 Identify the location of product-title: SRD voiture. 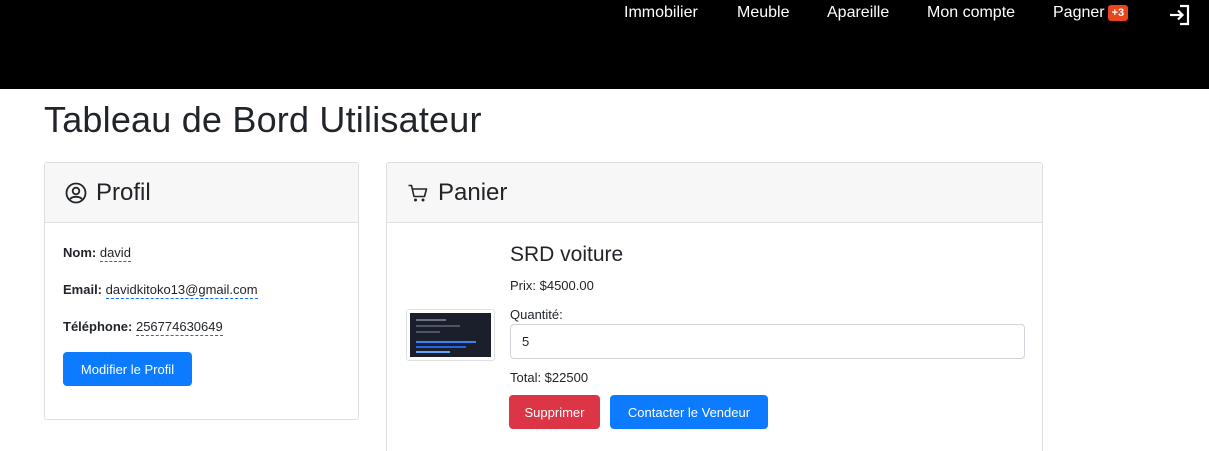
(567, 254).